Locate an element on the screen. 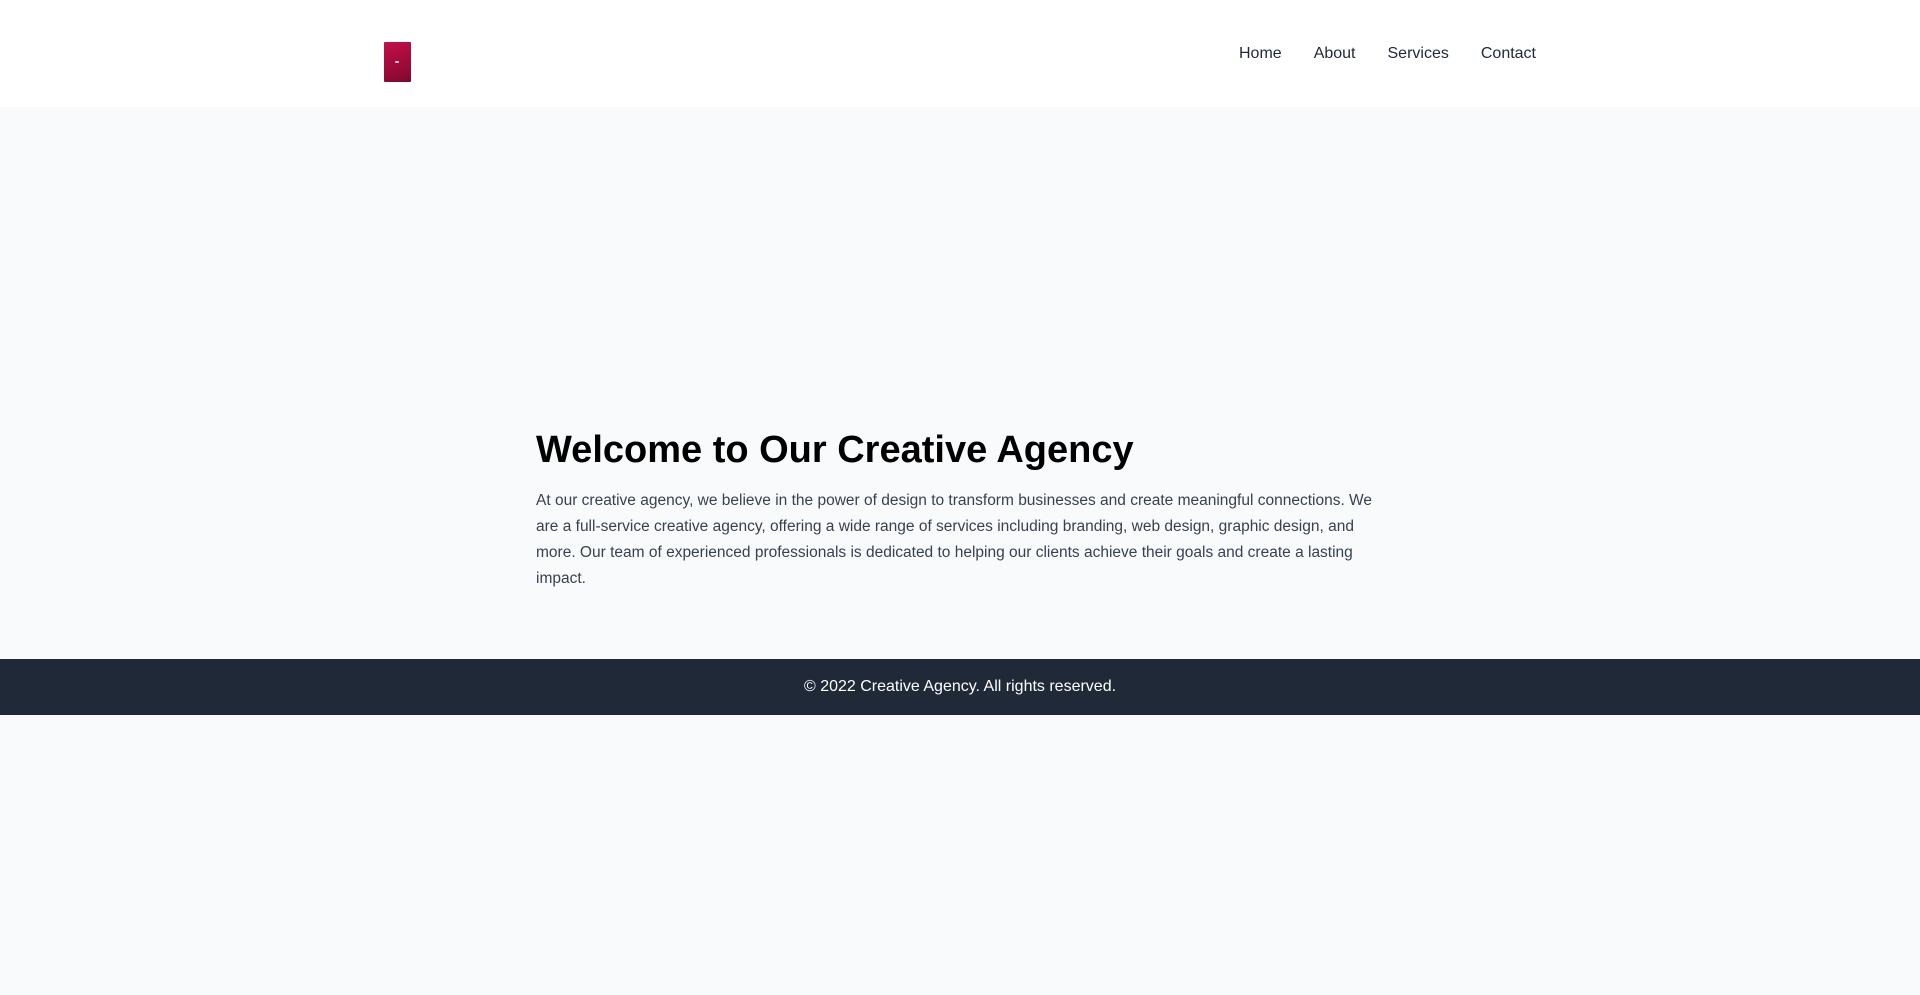 This screenshot has width=1920, height=995. nav-link-services: Services is located at coordinates (1418, 54).